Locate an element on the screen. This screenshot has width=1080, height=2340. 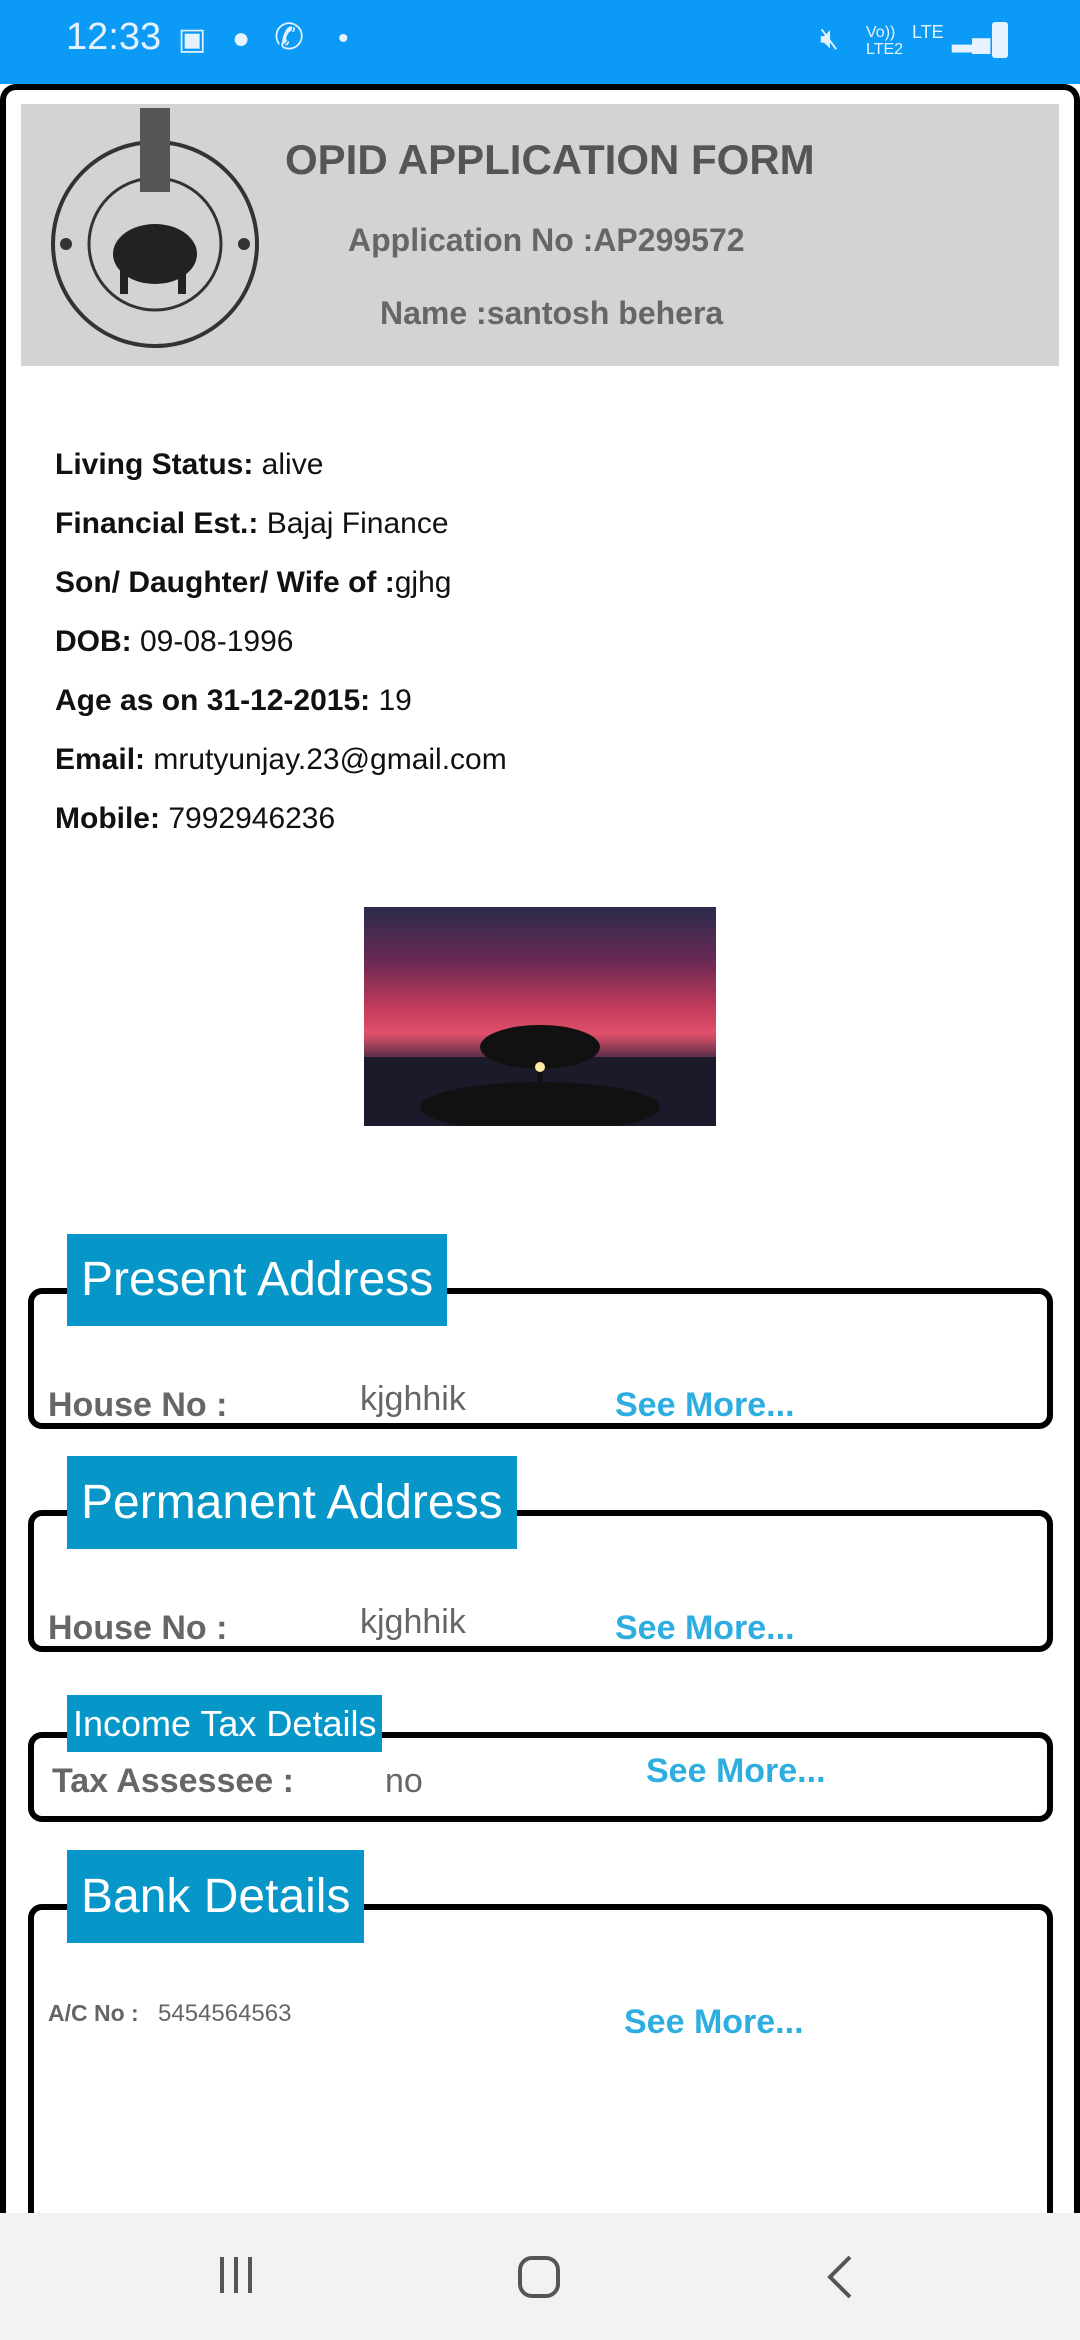
application-number: Application No :AP299572 is located at coordinates (546, 240).